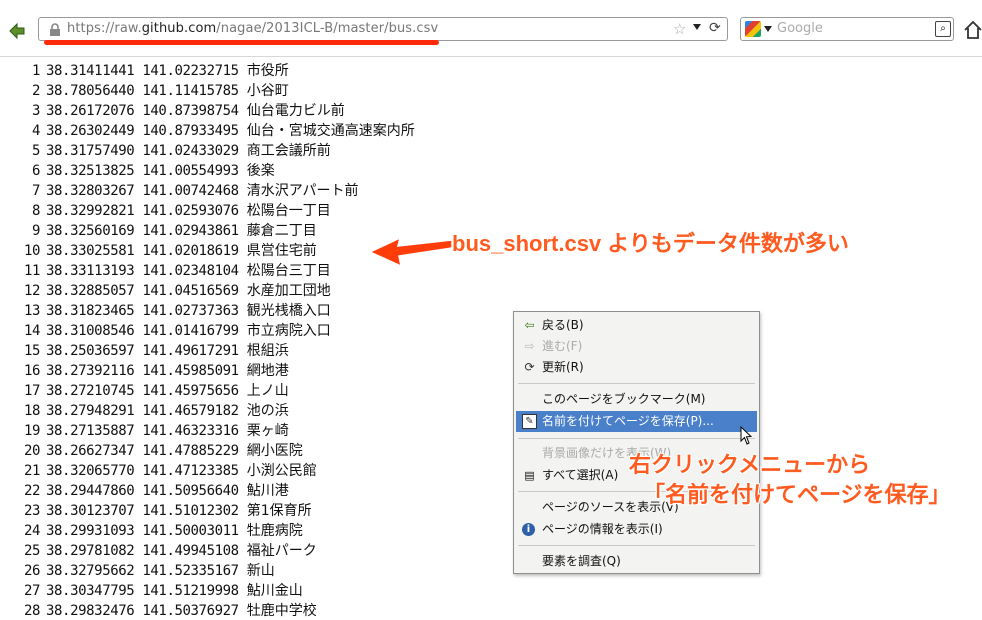 The height and width of the screenshot is (620, 982). What do you see at coordinates (31, 591) in the screenshot?
I see `row-number: 27` at bounding box center [31, 591].